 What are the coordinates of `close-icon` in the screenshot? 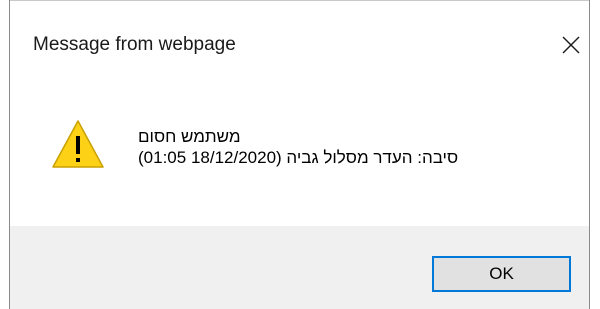 It's located at (571, 45).